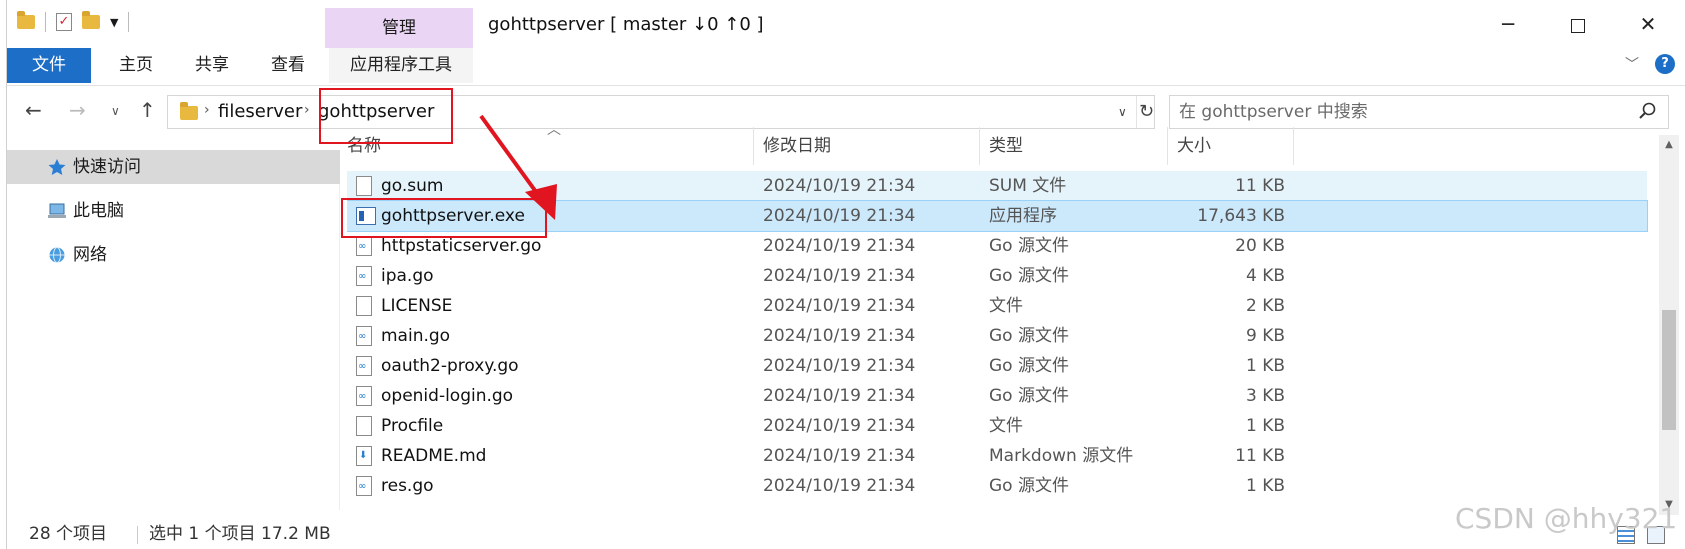 Image resolution: width=1685 pixels, height=549 pixels. Describe the element at coordinates (57, 255) in the screenshot. I see `network-icon` at that location.